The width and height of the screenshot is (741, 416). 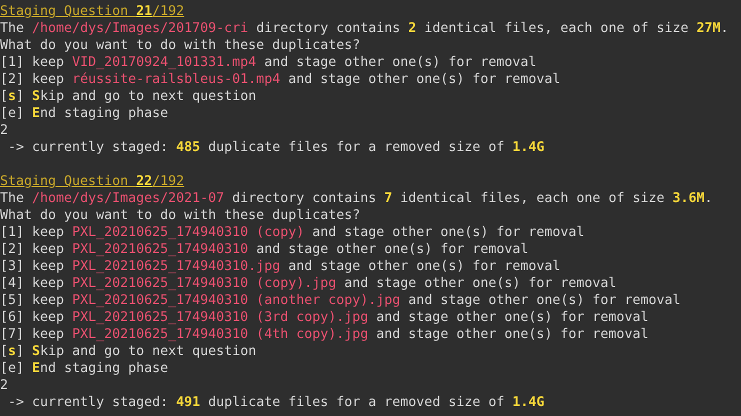 What do you see at coordinates (275, 147) in the screenshot?
I see `terminal-line: -> currently staged: 485 duplicate files for a removed size of 1.4G` at bounding box center [275, 147].